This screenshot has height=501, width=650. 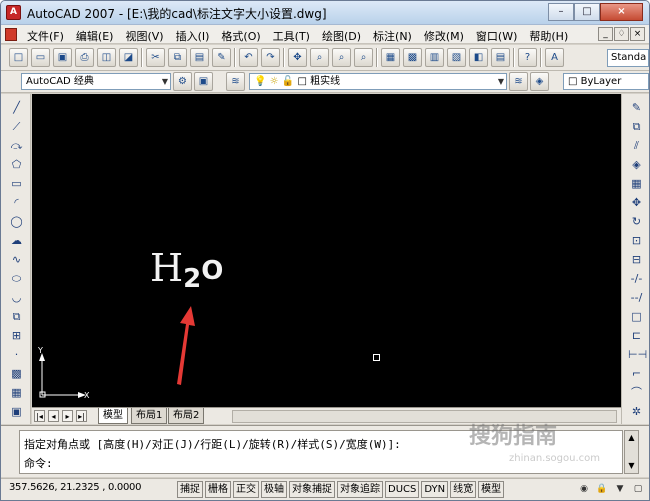 I want to click on status-toggle-4: 对象捕捉, so click(x=312, y=489).